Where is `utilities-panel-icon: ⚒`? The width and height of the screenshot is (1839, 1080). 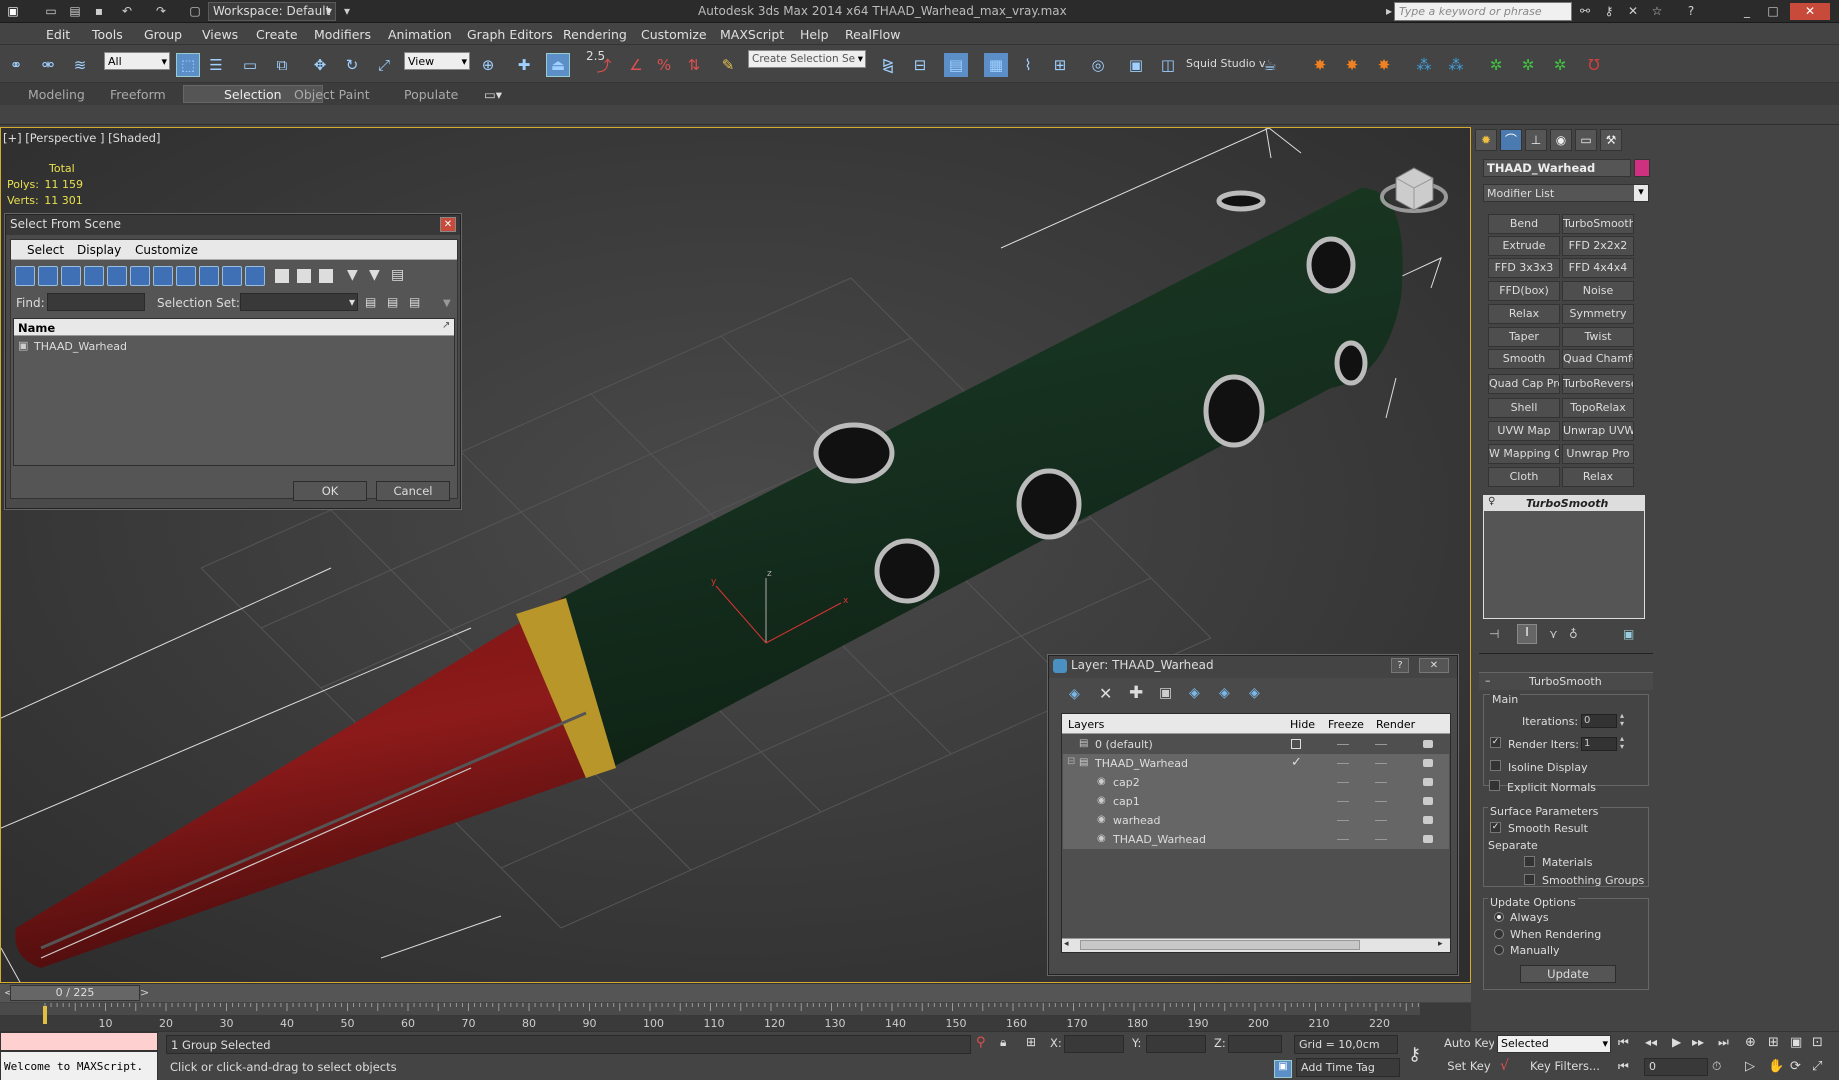 utilities-panel-icon: ⚒ is located at coordinates (1611, 140).